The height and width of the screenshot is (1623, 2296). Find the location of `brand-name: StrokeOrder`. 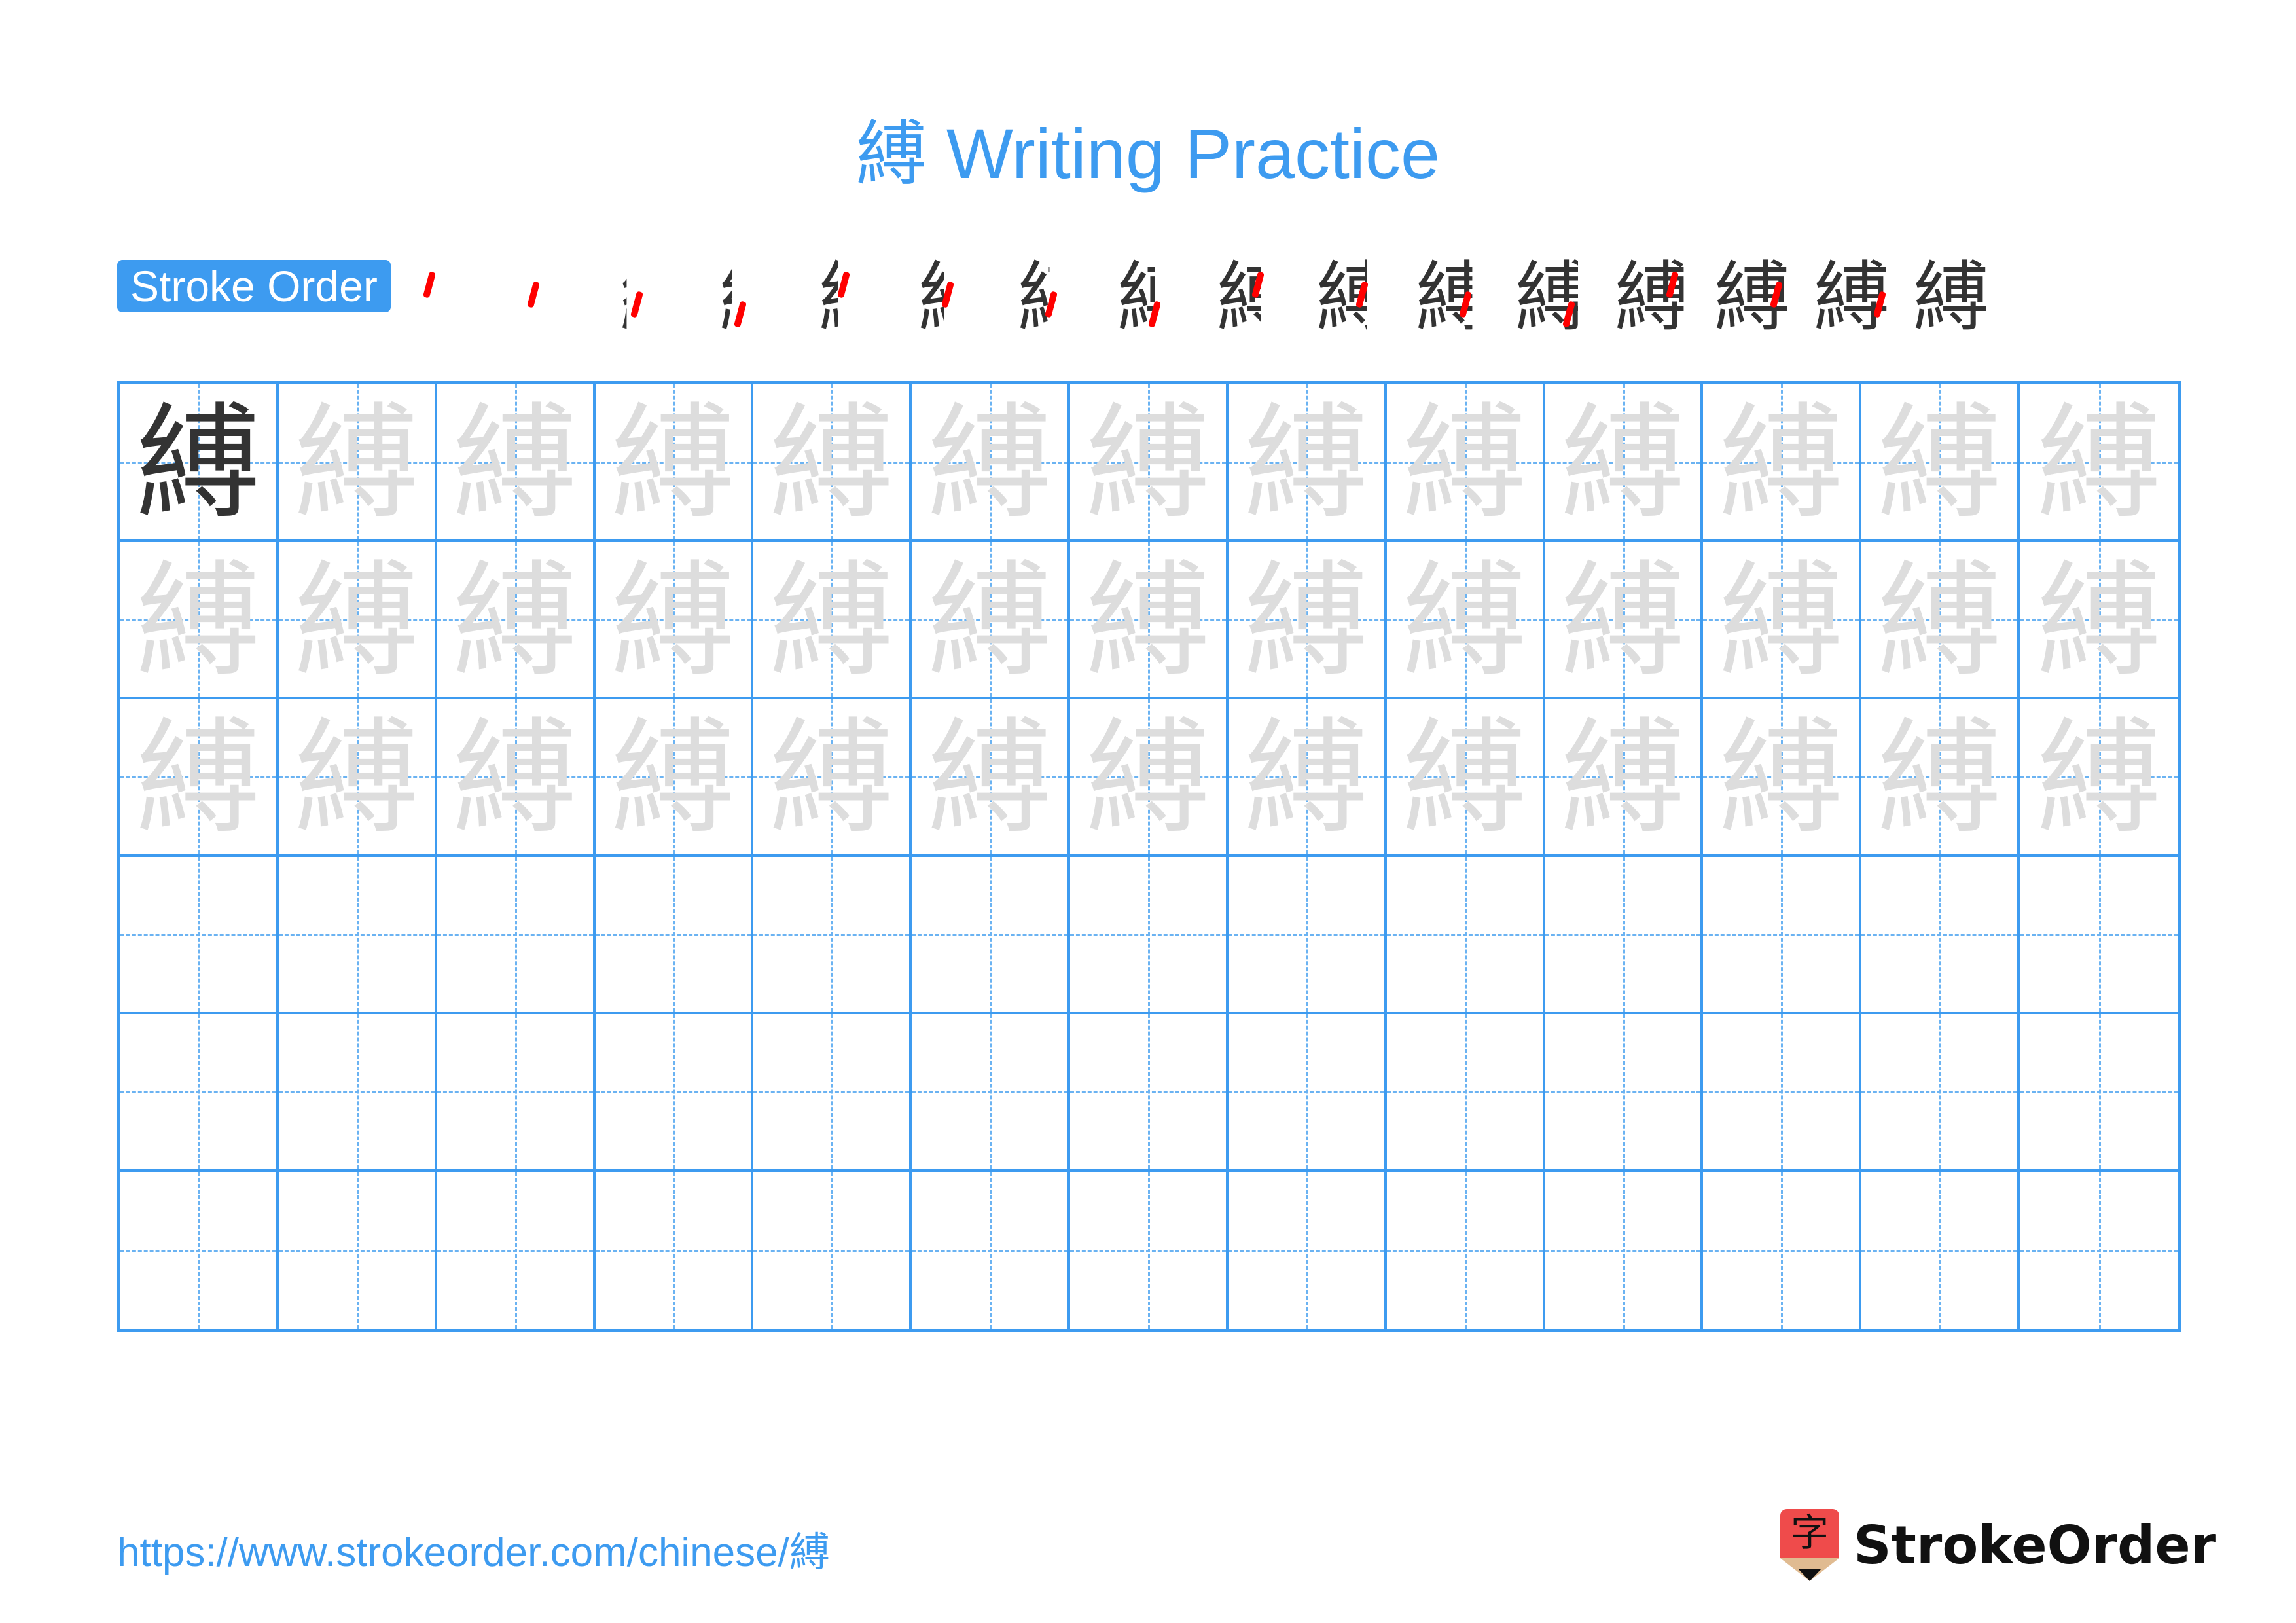

brand-name: StrokeOrder is located at coordinates (2035, 1545).